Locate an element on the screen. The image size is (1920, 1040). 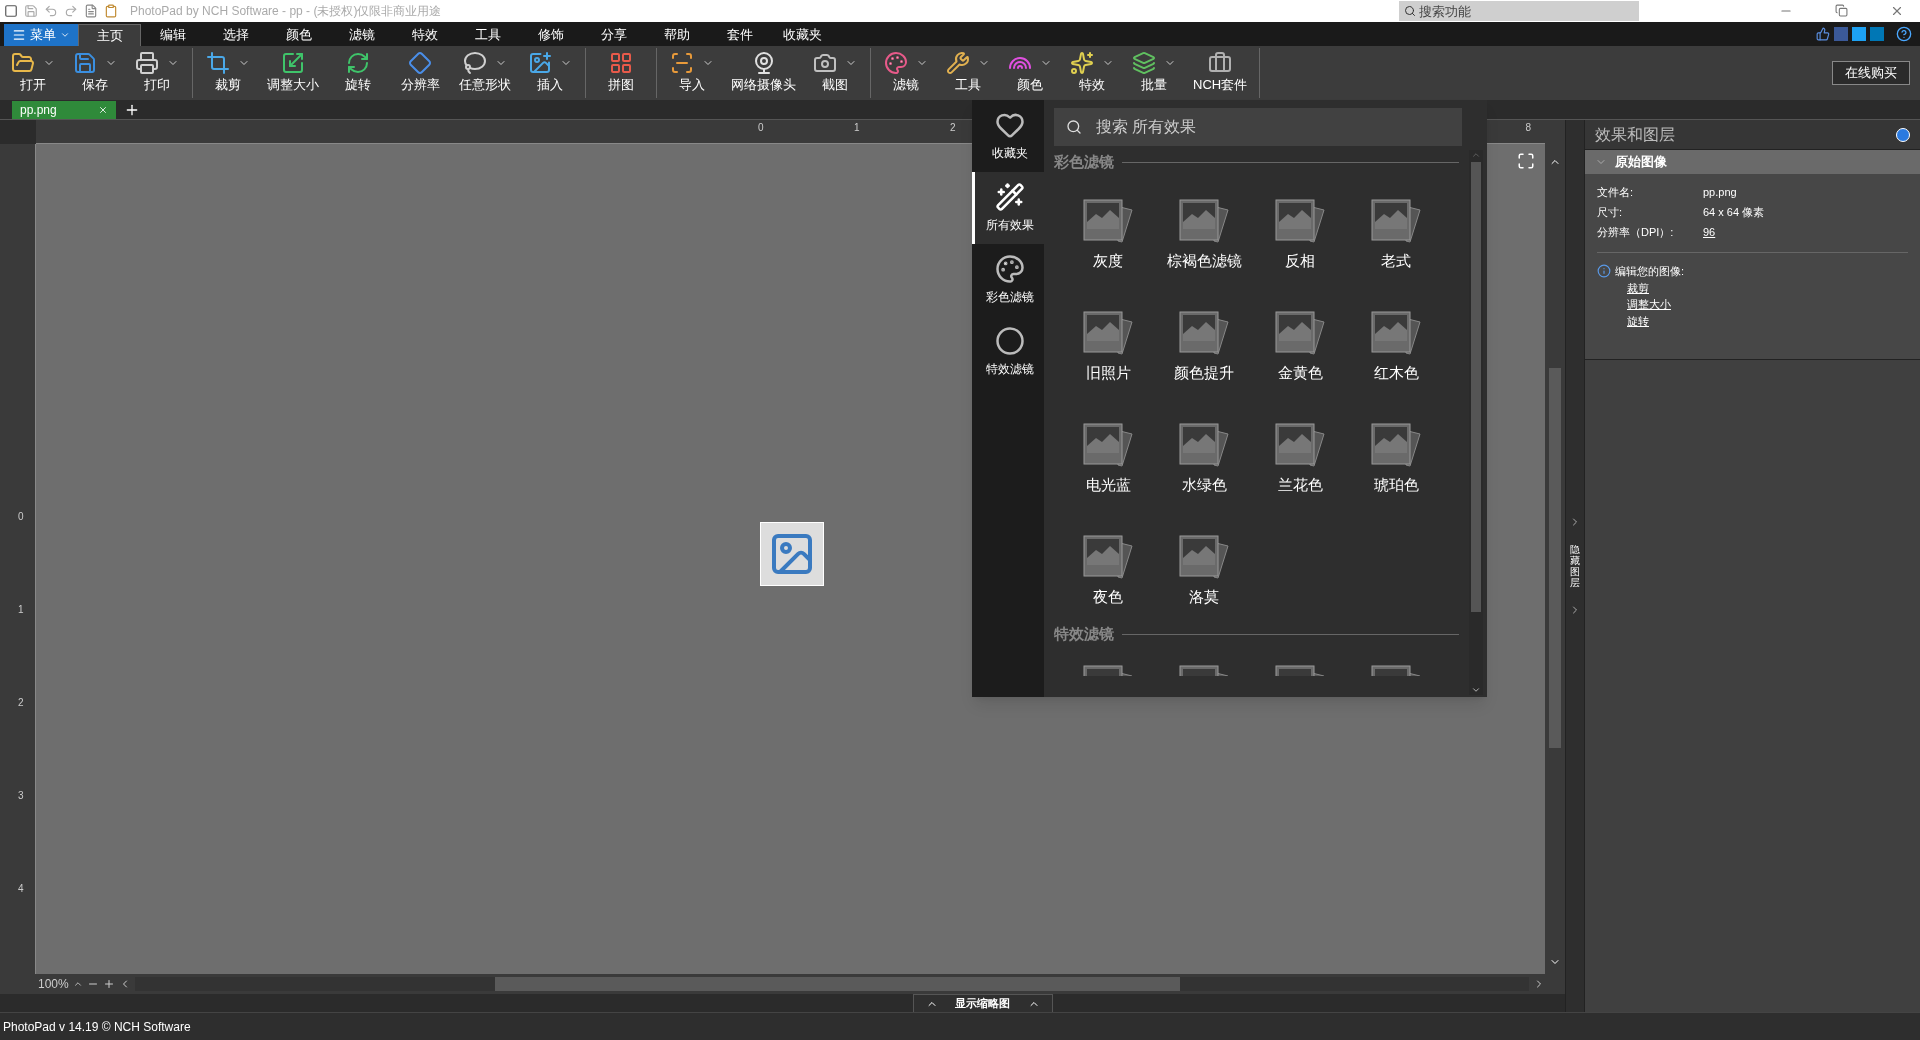
menu-tab: 颜色 is located at coordinates (298, 35).